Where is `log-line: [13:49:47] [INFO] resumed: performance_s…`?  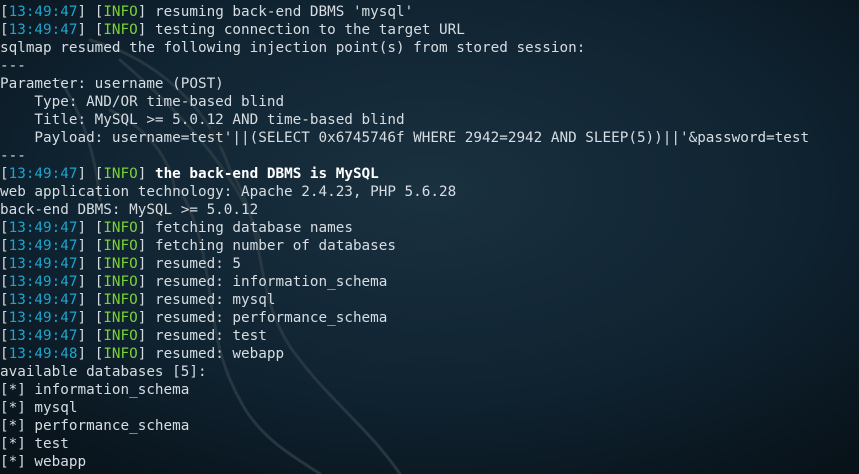
log-line: [13:49:47] [INFO] resumed: performance_s… is located at coordinates (194, 318).